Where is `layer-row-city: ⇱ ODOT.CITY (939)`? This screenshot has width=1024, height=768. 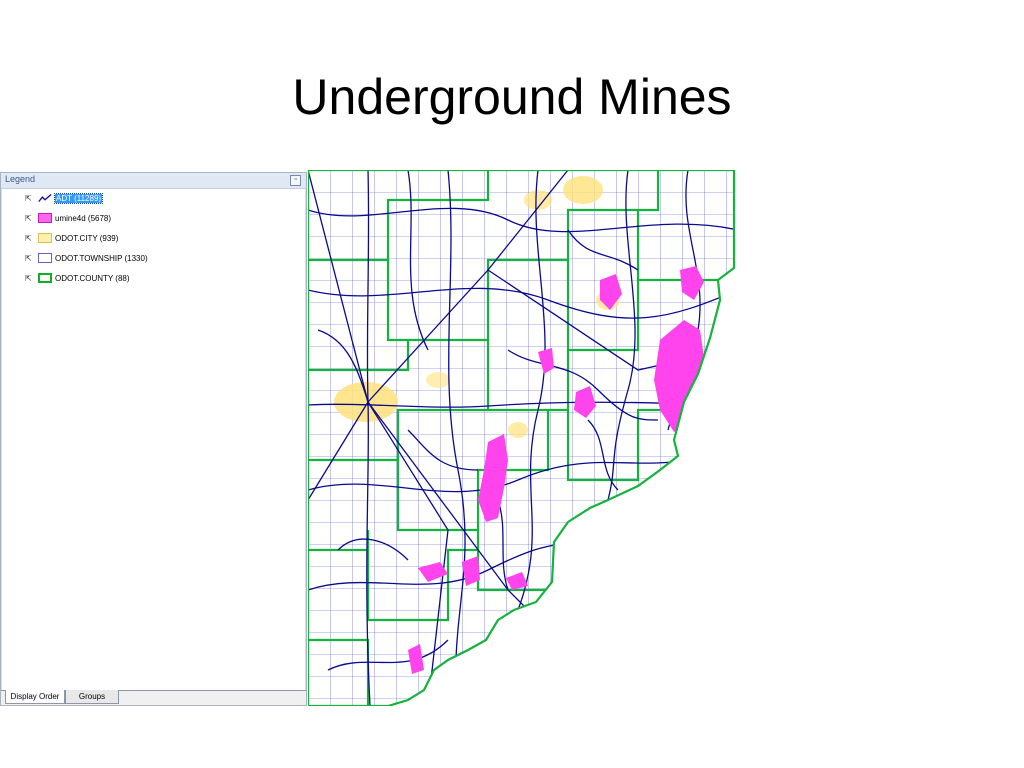
layer-row-city: ⇱ ODOT.CITY (939) is located at coordinates (71, 238).